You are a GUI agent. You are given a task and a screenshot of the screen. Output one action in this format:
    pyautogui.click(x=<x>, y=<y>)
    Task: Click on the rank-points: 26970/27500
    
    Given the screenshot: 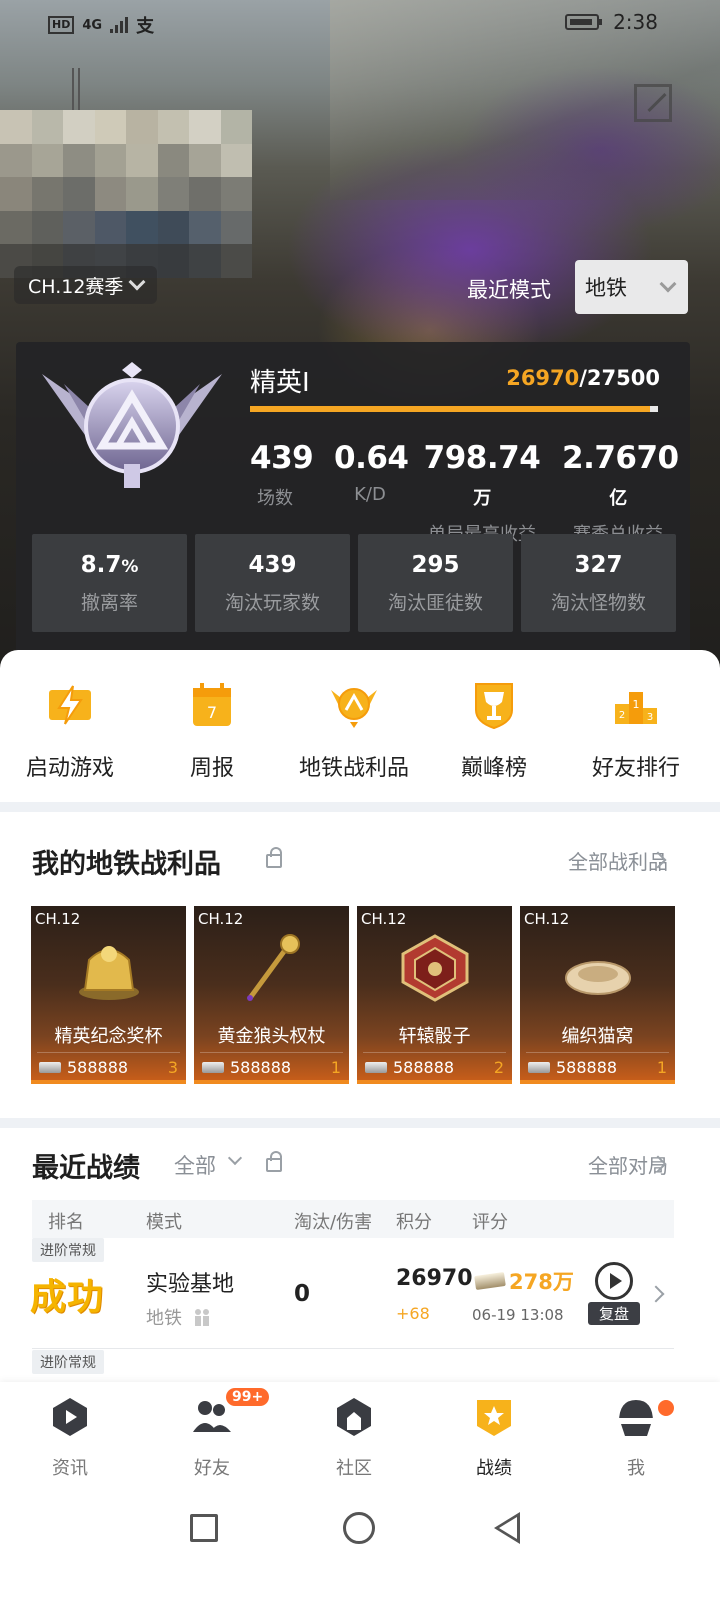 What is the action you would take?
    pyautogui.click(x=583, y=378)
    